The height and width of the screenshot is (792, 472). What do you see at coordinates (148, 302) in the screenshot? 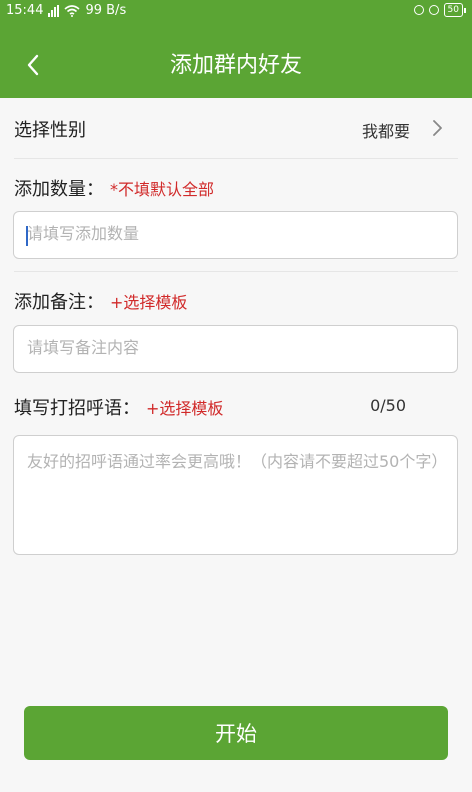
I see `remark-template-link: +选择模板` at bounding box center [148, 302].